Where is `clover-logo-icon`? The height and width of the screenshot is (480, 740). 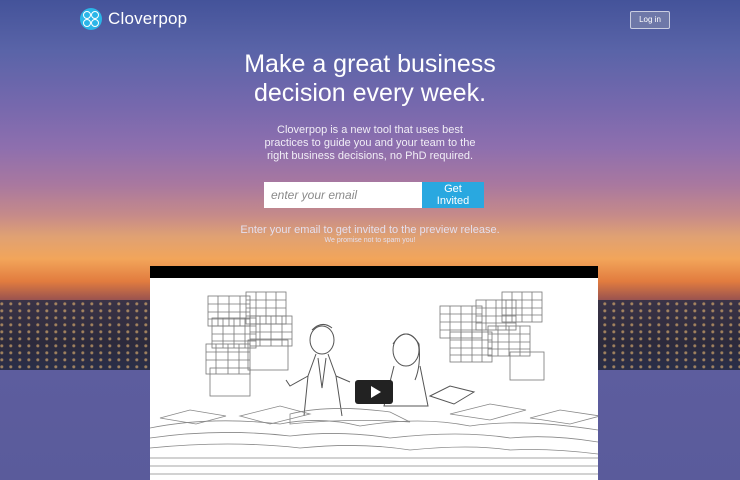
clover-logo-icon is located at coordinates (91, 19).